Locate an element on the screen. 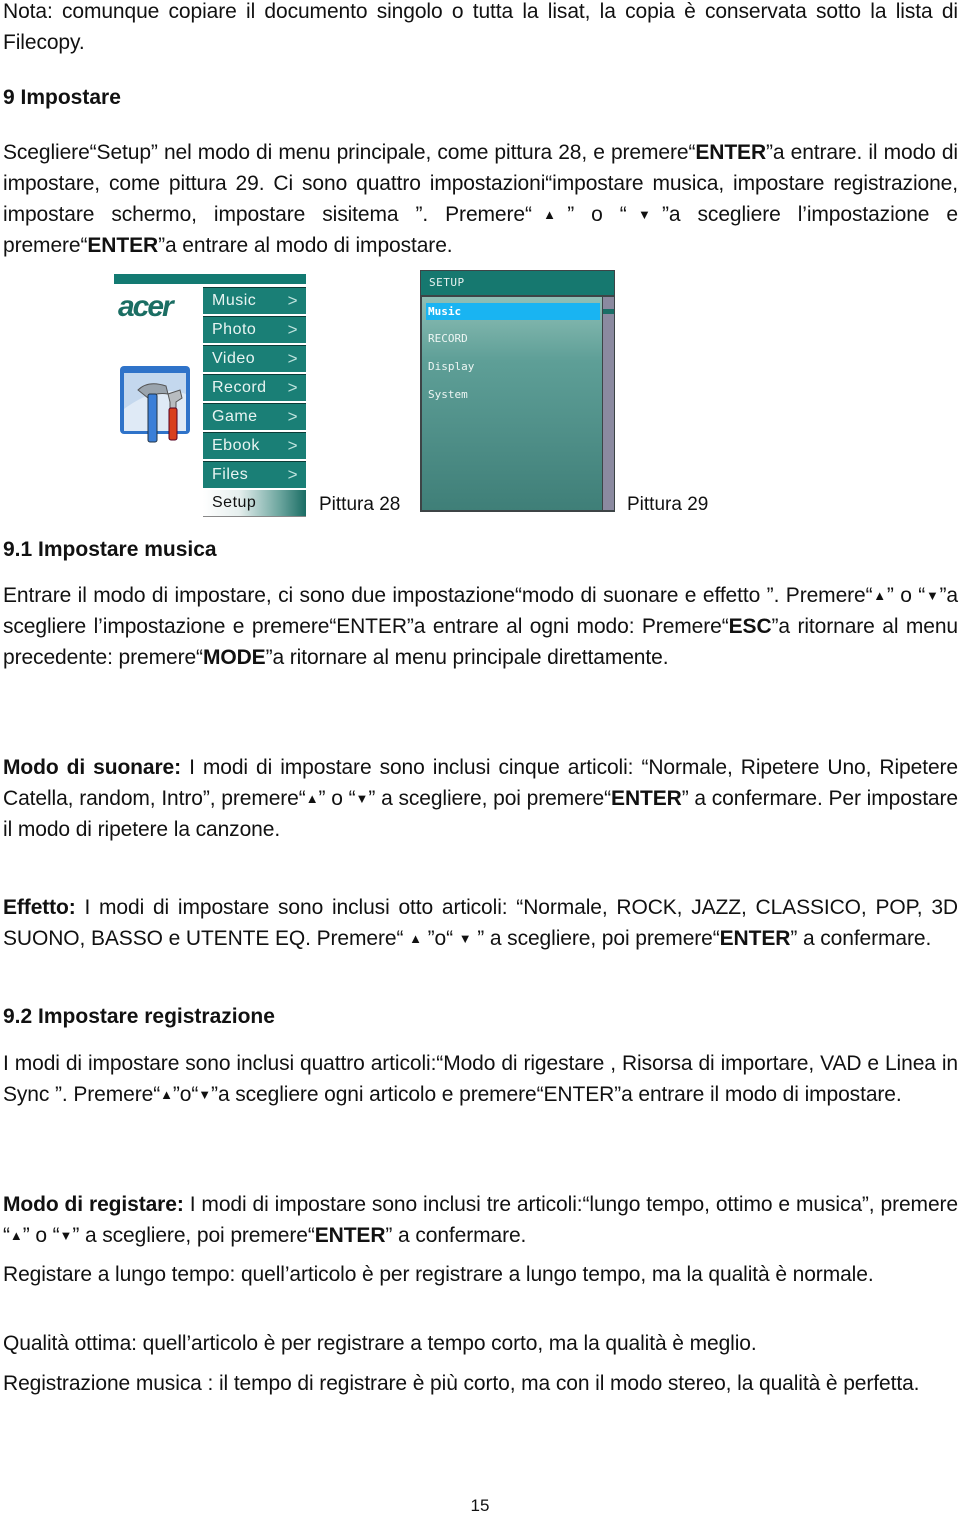 The width and height of the screenshot is (960, 1516). menu-item-record: Record > is located at coordinates (254, 387).